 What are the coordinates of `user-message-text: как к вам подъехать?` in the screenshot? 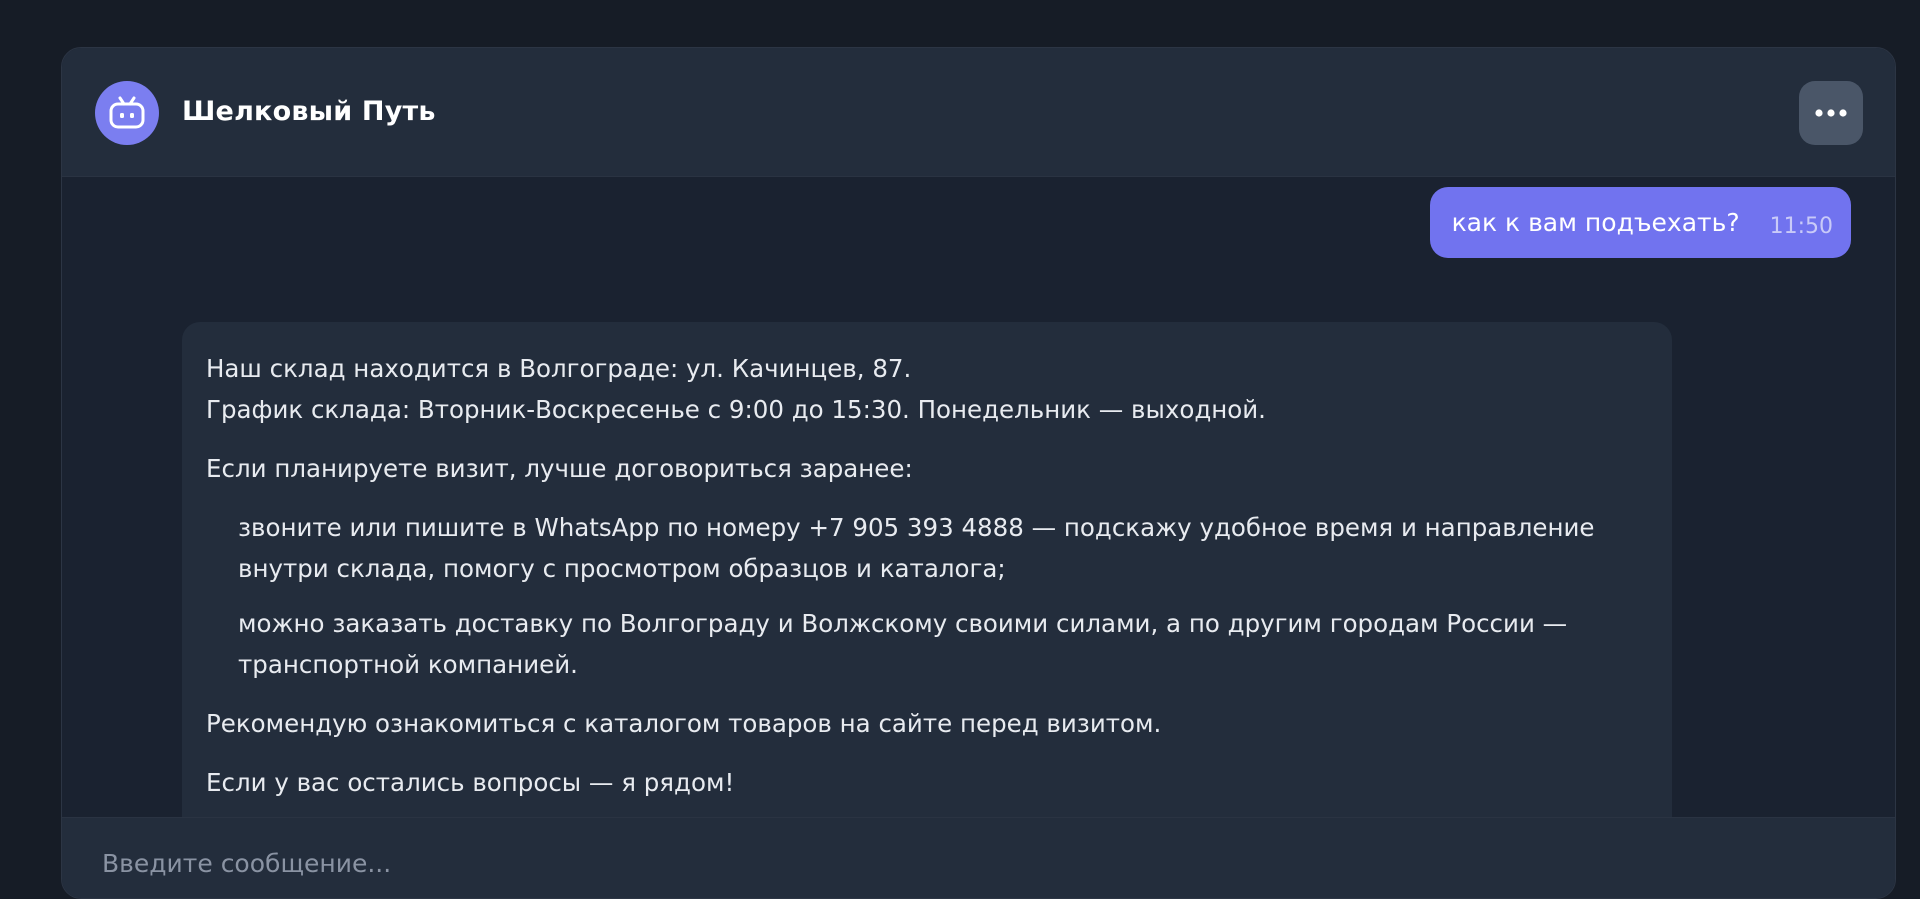 It's located at (1595, 222).